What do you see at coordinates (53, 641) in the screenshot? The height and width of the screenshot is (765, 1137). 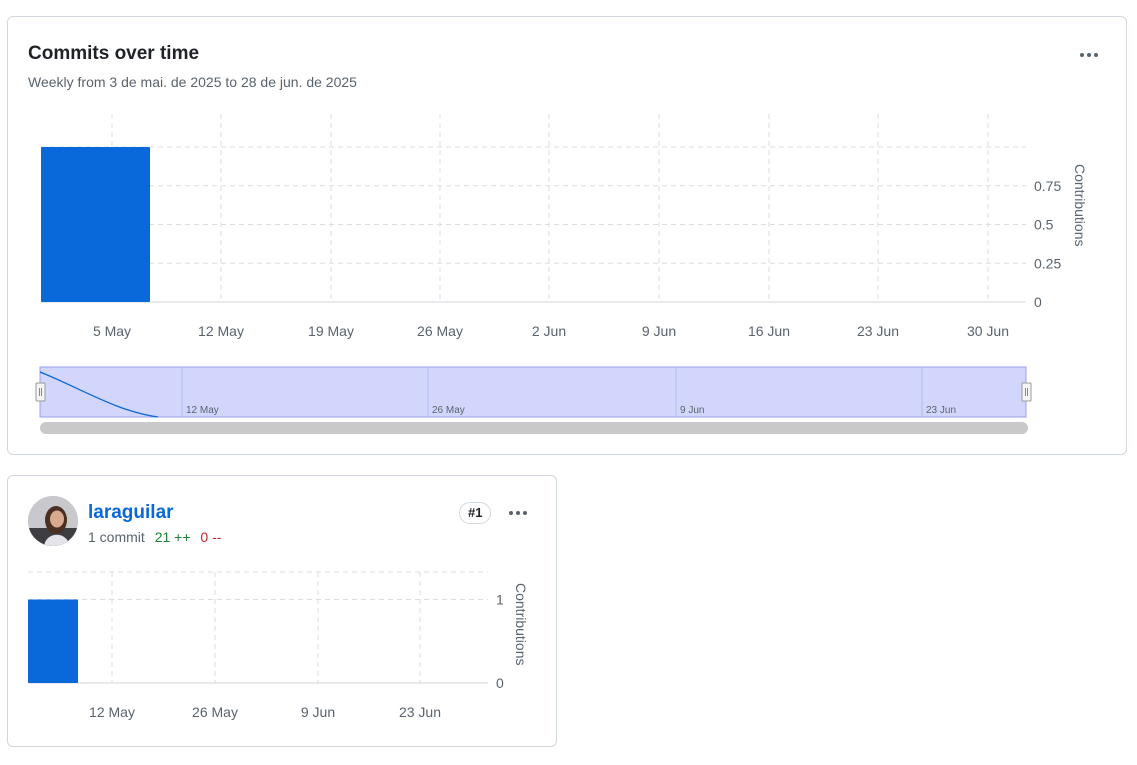 I see `bar` at bounding box center [53, 641].